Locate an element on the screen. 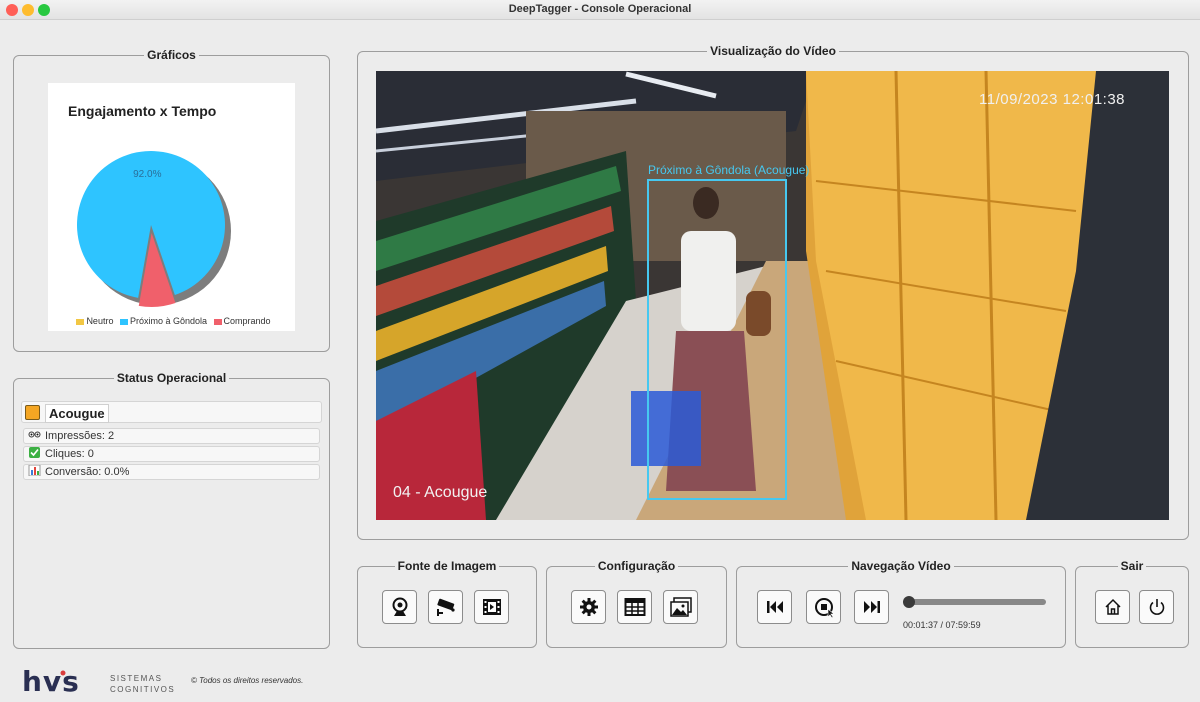 Image resolution: width=1200 pixels, height=702 pixels. fast-forward-button is located at coordinates (871, 607).